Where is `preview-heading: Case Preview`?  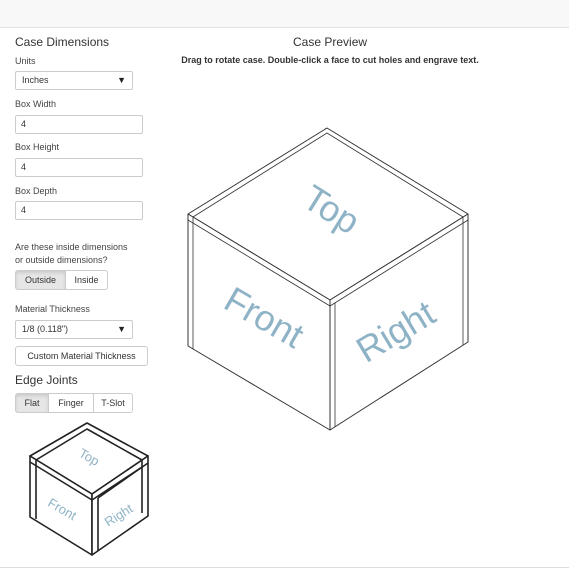 preview-heading: Case Preview is located at coordinates (330, 42).